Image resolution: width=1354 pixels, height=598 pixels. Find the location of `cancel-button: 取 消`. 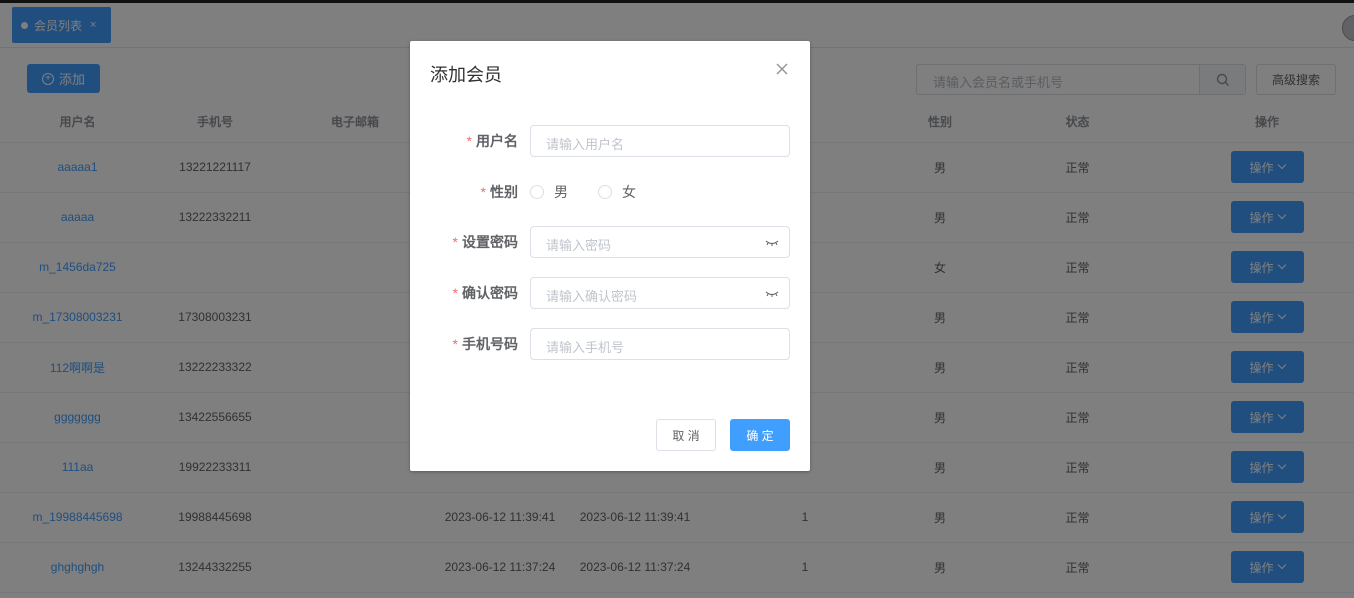

cancel-button: 取 消 is located at coordinates (686, 435).